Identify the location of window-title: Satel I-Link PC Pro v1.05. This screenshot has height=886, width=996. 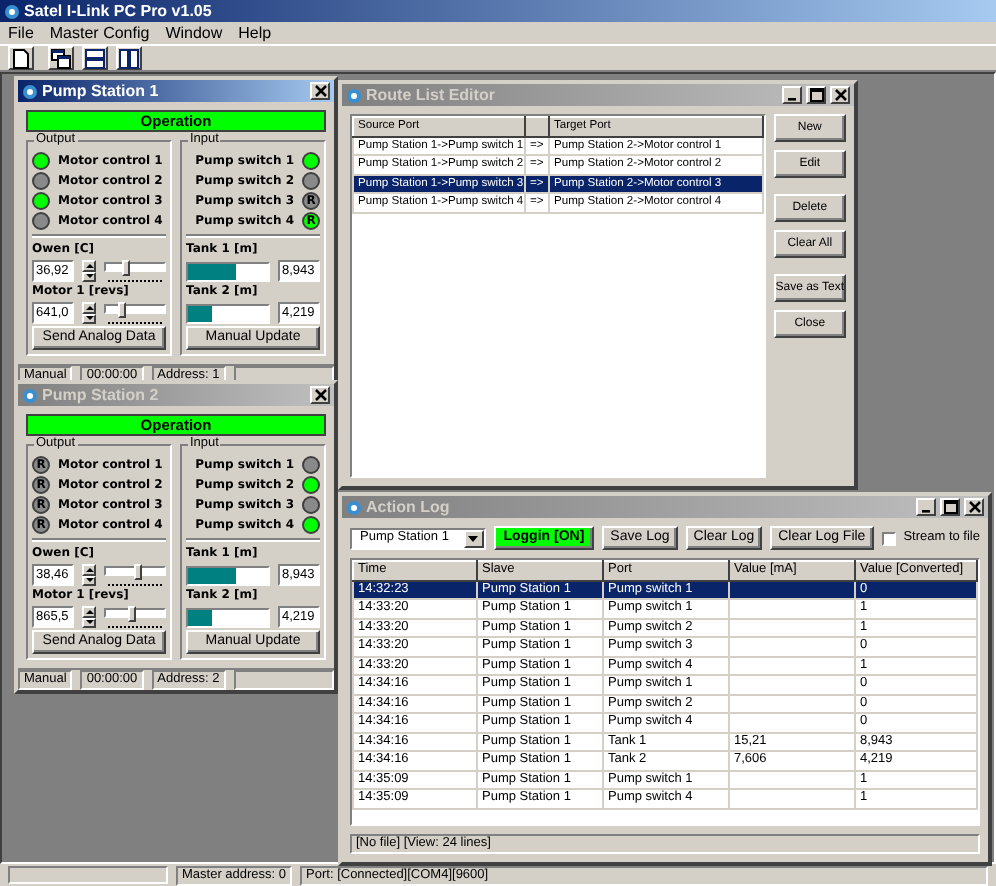
(118, 11).